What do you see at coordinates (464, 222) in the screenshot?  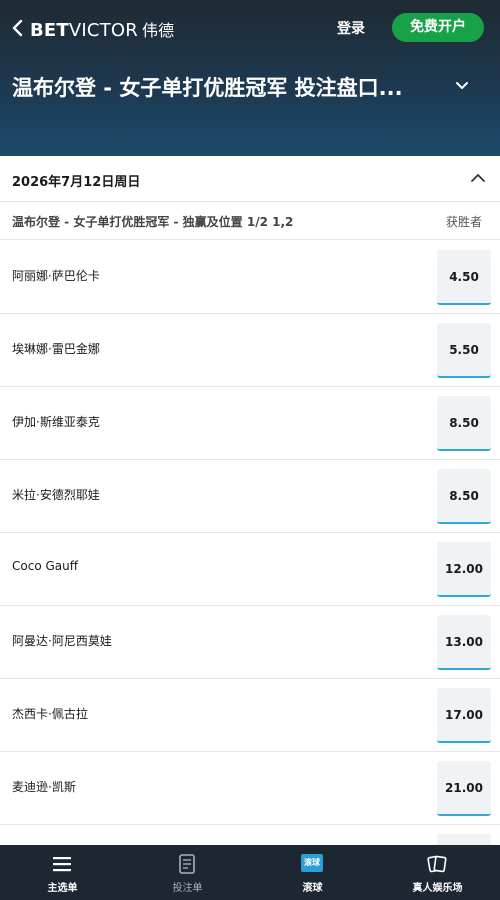 I see `market-column-label: 获胜者` at bounding box center [464, 222].